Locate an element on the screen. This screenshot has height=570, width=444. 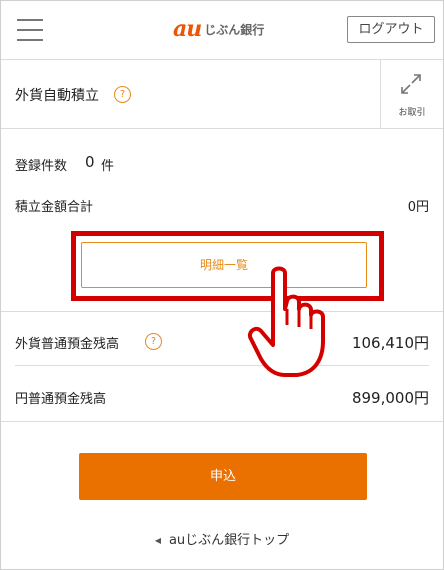
logout-button: ログアウト is located at coordinates (391, 29).